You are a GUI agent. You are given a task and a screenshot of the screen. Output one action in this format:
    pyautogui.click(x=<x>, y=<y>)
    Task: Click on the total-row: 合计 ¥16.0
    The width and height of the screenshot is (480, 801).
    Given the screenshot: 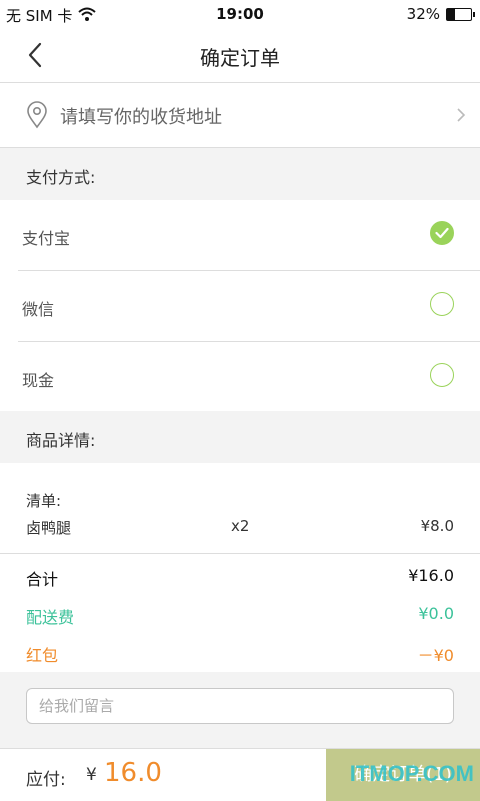 What is the action you would take?
    pyautogui.click(x=240, y=577)
    